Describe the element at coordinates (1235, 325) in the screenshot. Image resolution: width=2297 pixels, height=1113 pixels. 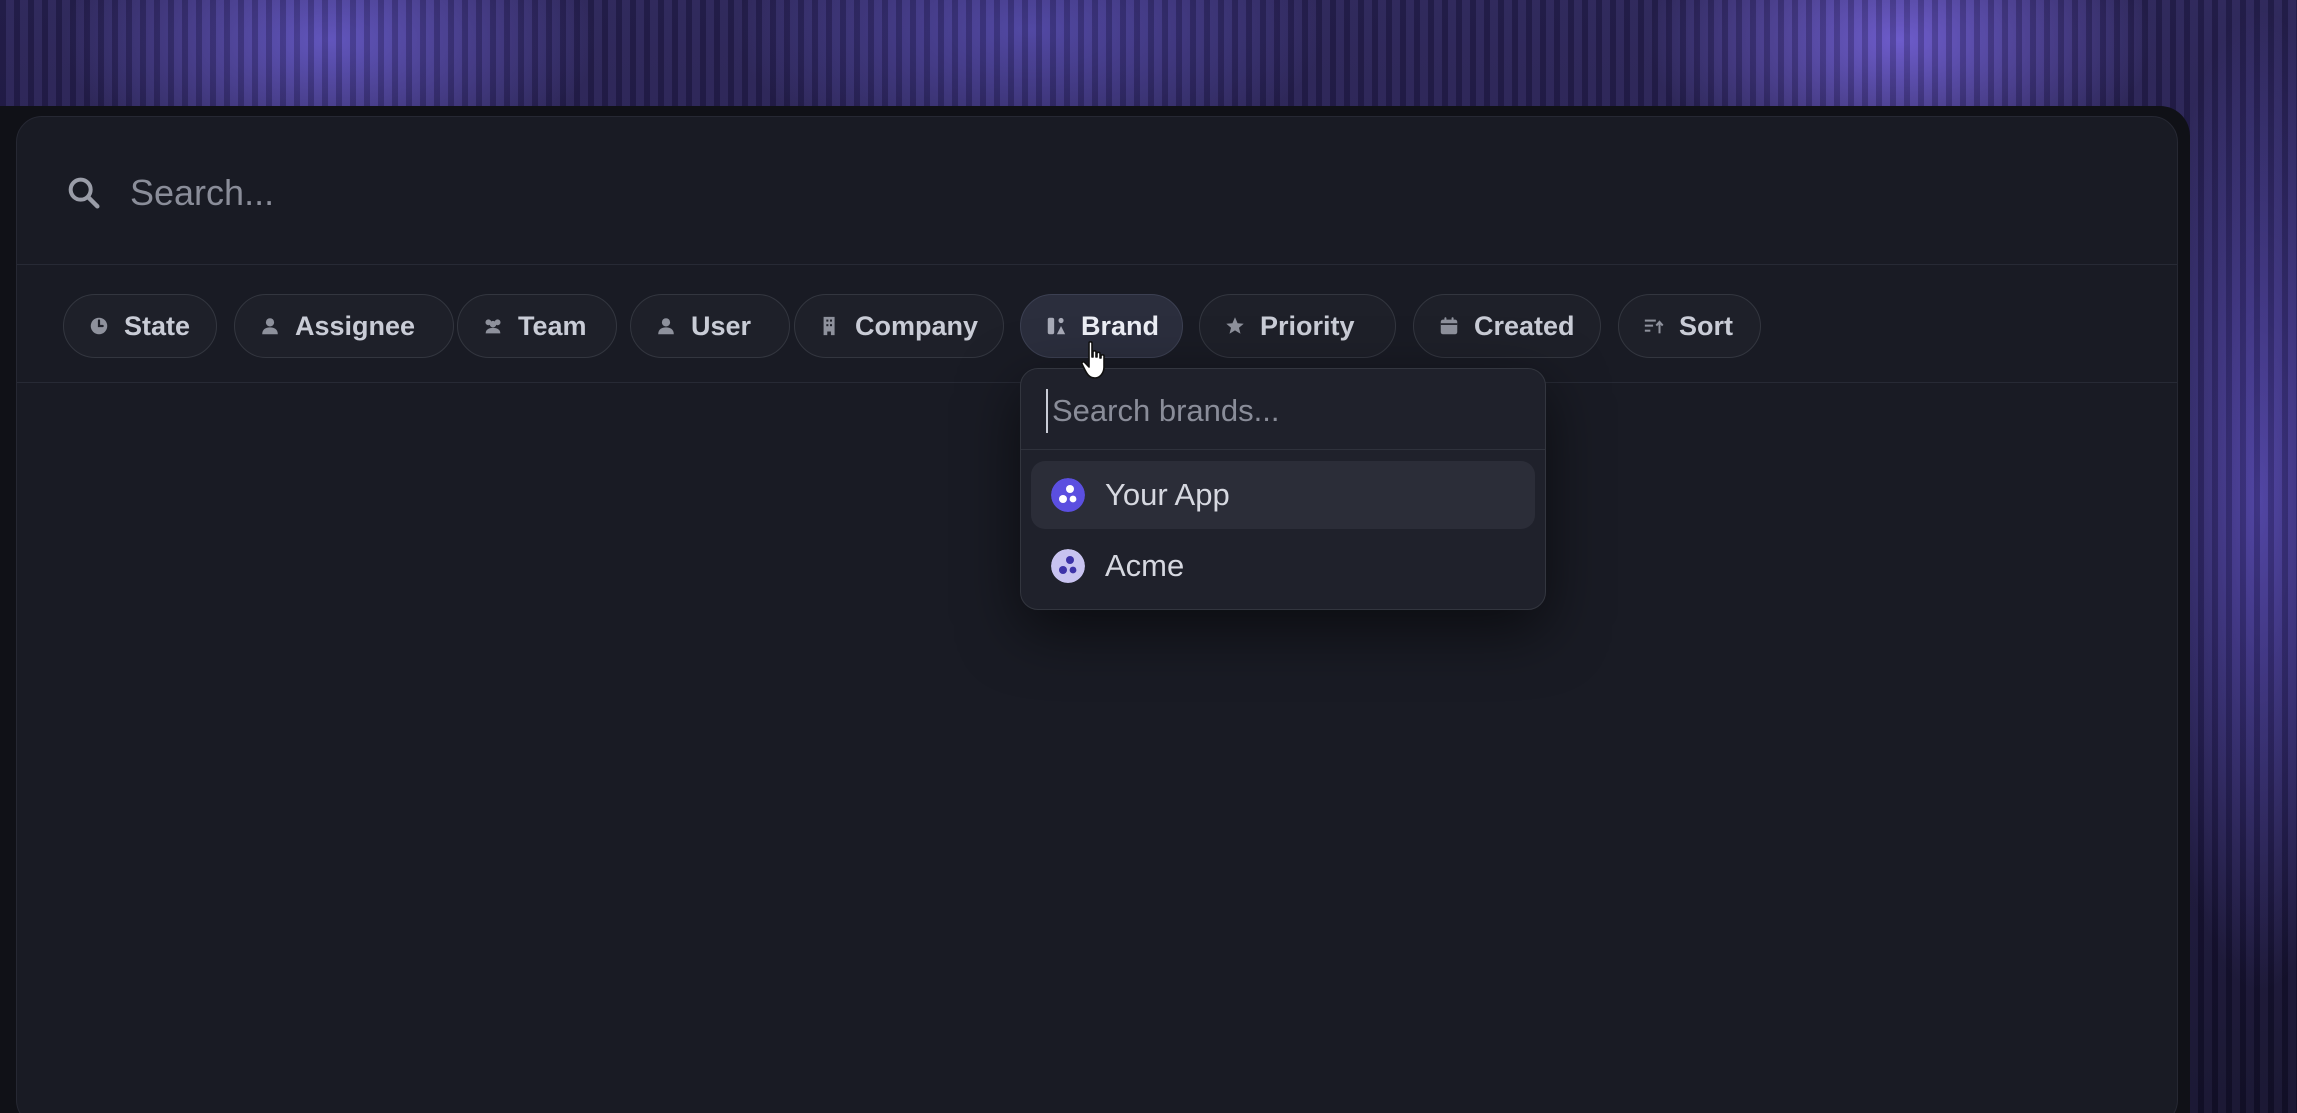
I see `star-icon` at that location.